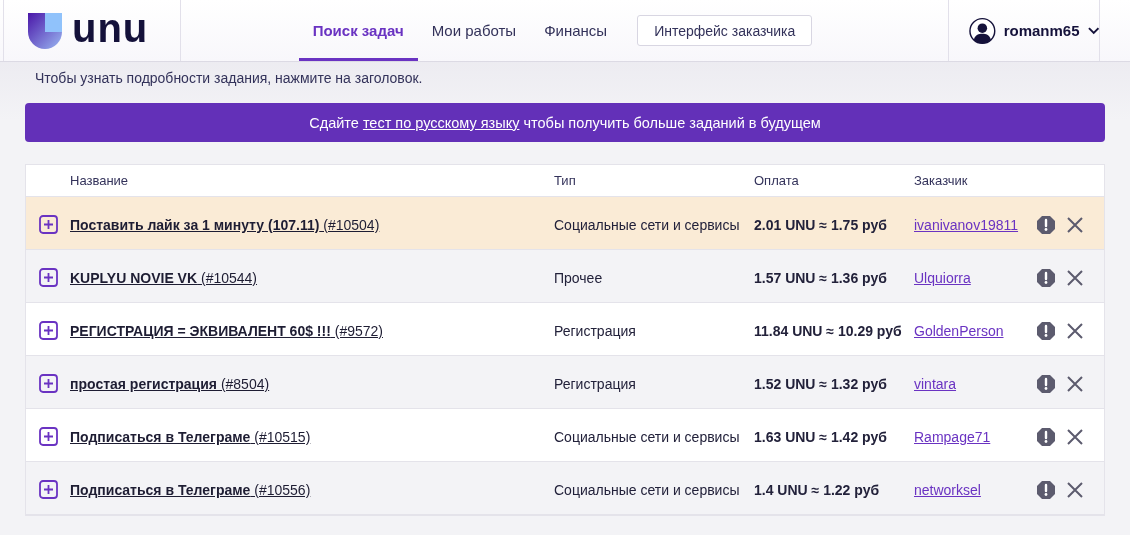 This screenshot has width=1130, height=535. Describe the element at coordinates (817, 490) in the screenshot. I see `task-payment: 1.4 UNU ≈ 1.22 руб` at that location.